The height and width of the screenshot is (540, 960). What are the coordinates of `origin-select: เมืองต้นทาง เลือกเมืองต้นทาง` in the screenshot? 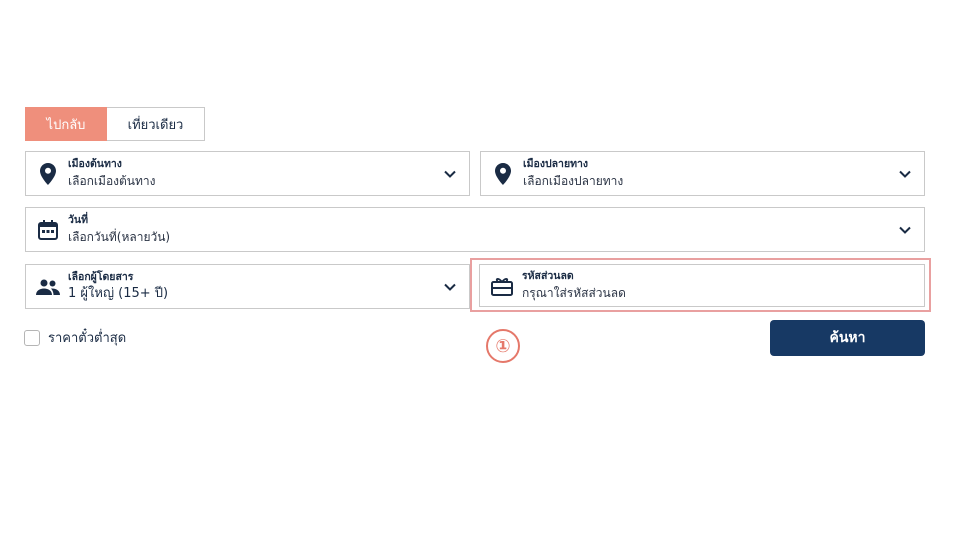 It's located at (247, 173).